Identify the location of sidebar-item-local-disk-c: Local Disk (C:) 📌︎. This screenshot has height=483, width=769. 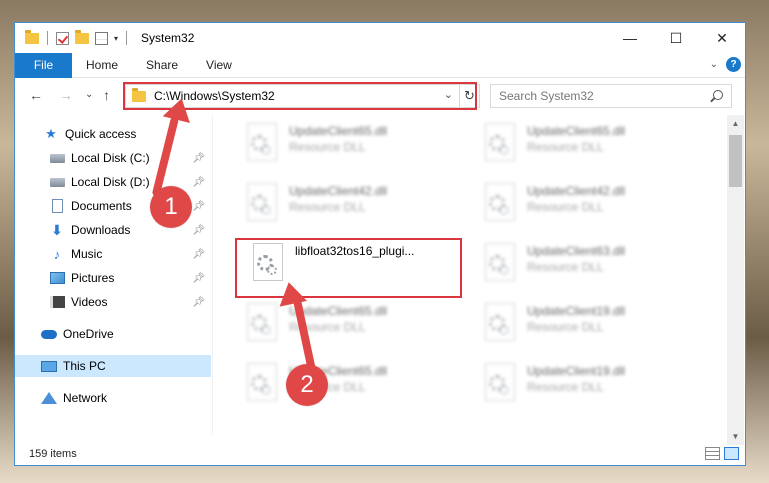
(113, 158).